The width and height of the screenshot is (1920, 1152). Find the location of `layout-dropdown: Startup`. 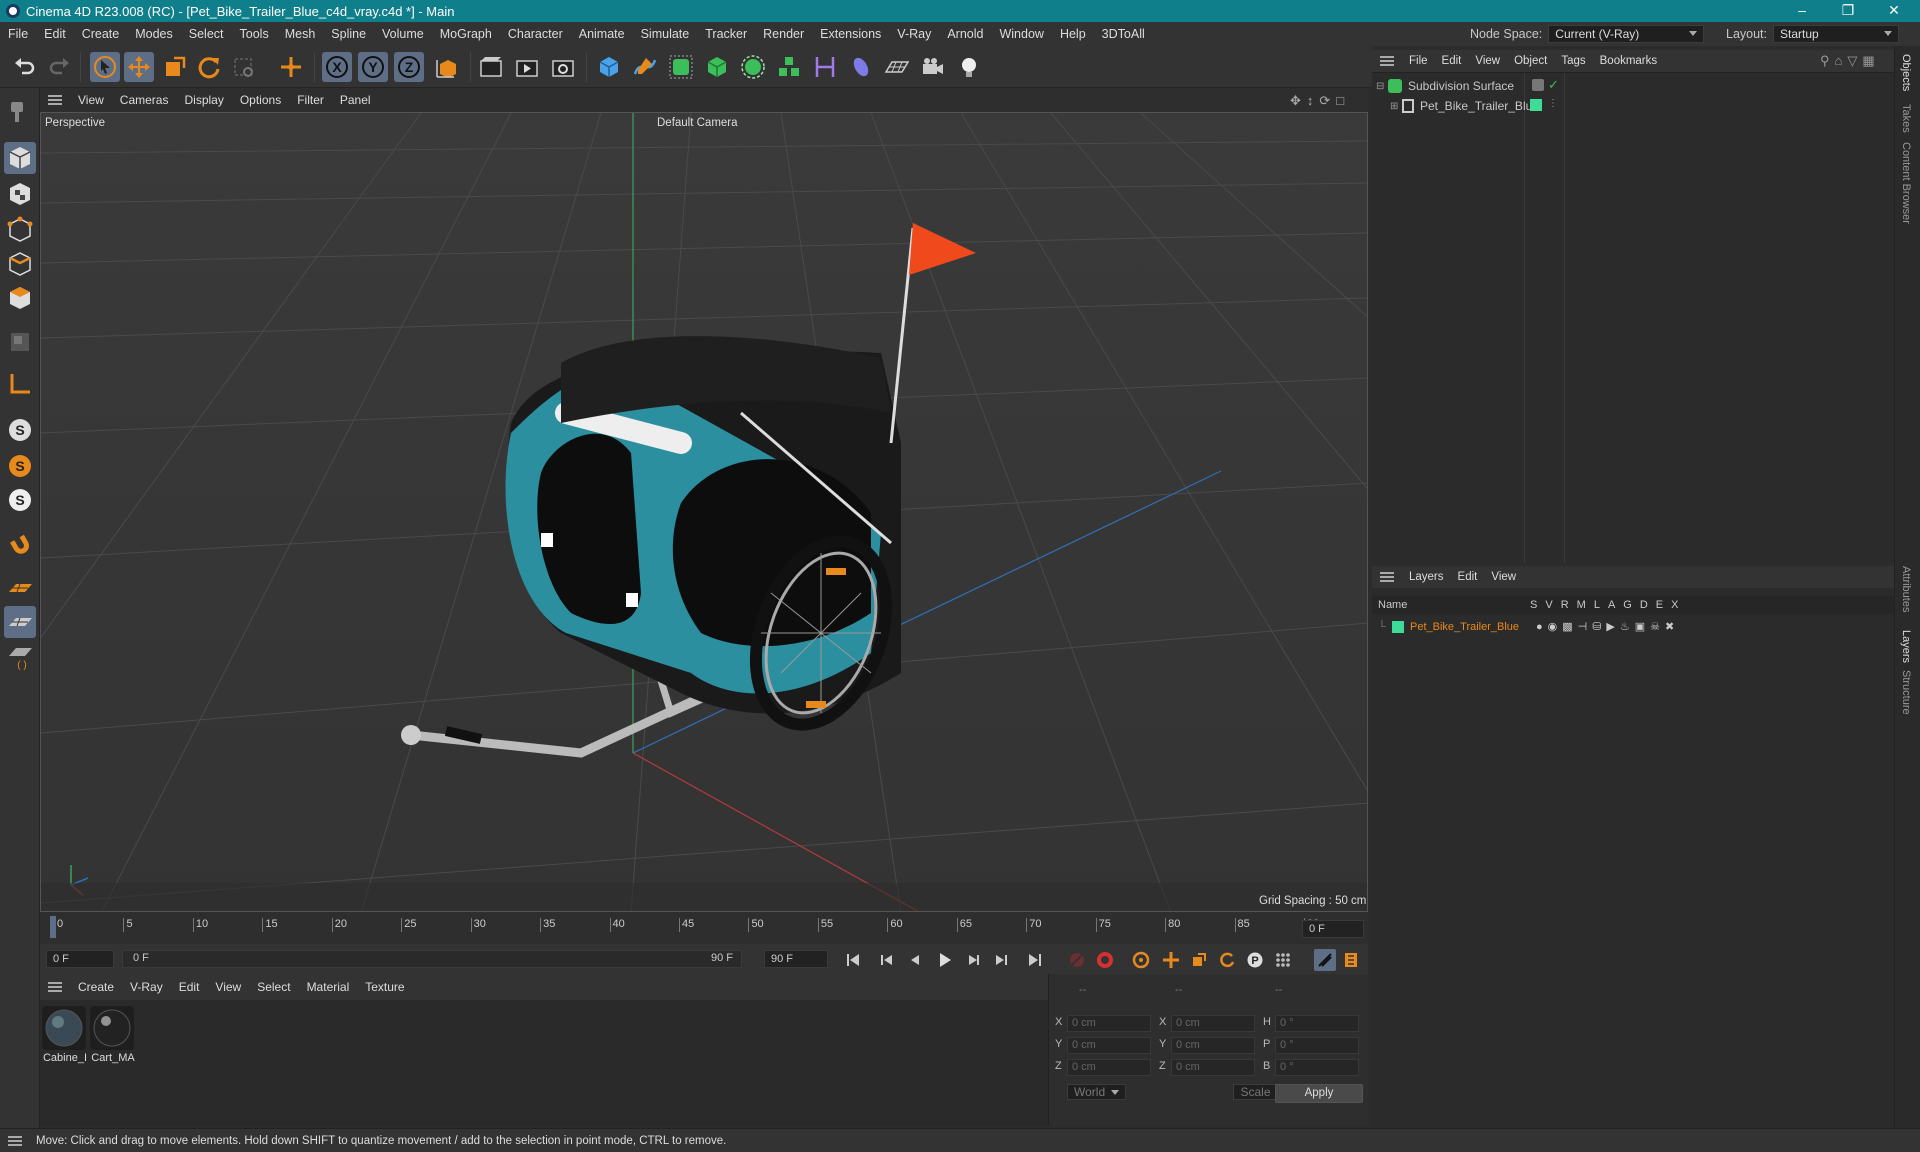

layout-dropdown: Startup is located at coordinates (1836, 34).